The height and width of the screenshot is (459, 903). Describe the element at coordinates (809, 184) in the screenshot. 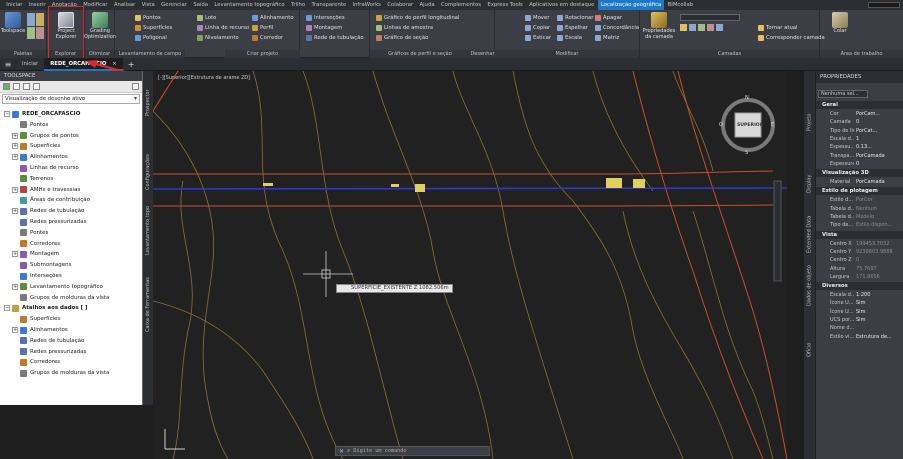

I see `properties-side-tab: Display` at that location.